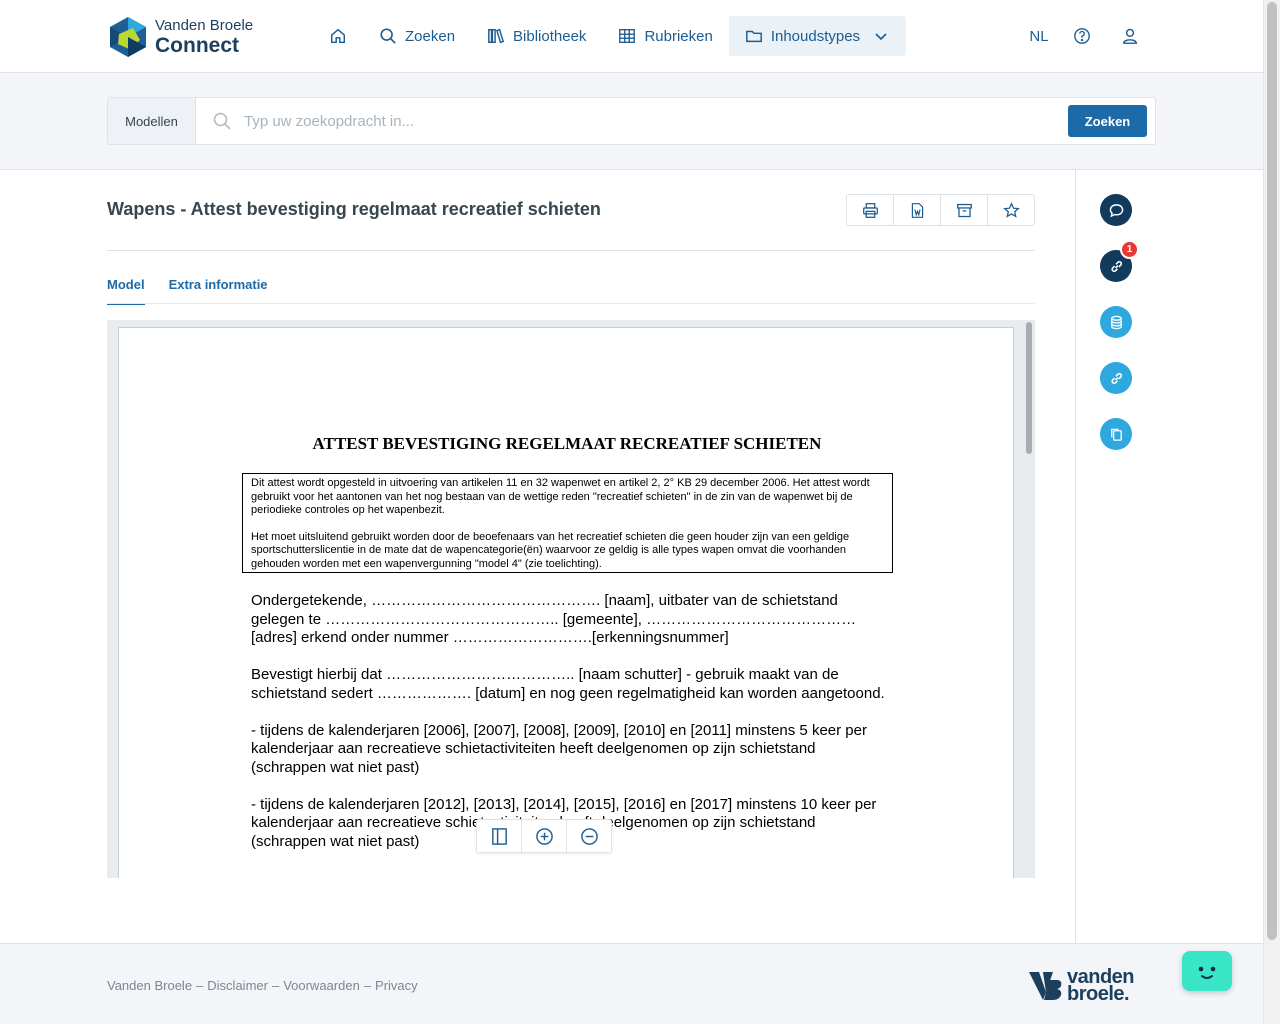 Image resolution: width=1280 pixels, height=1024 pixels. I want to click on brand-bottom: Connect, so click(197, 45).